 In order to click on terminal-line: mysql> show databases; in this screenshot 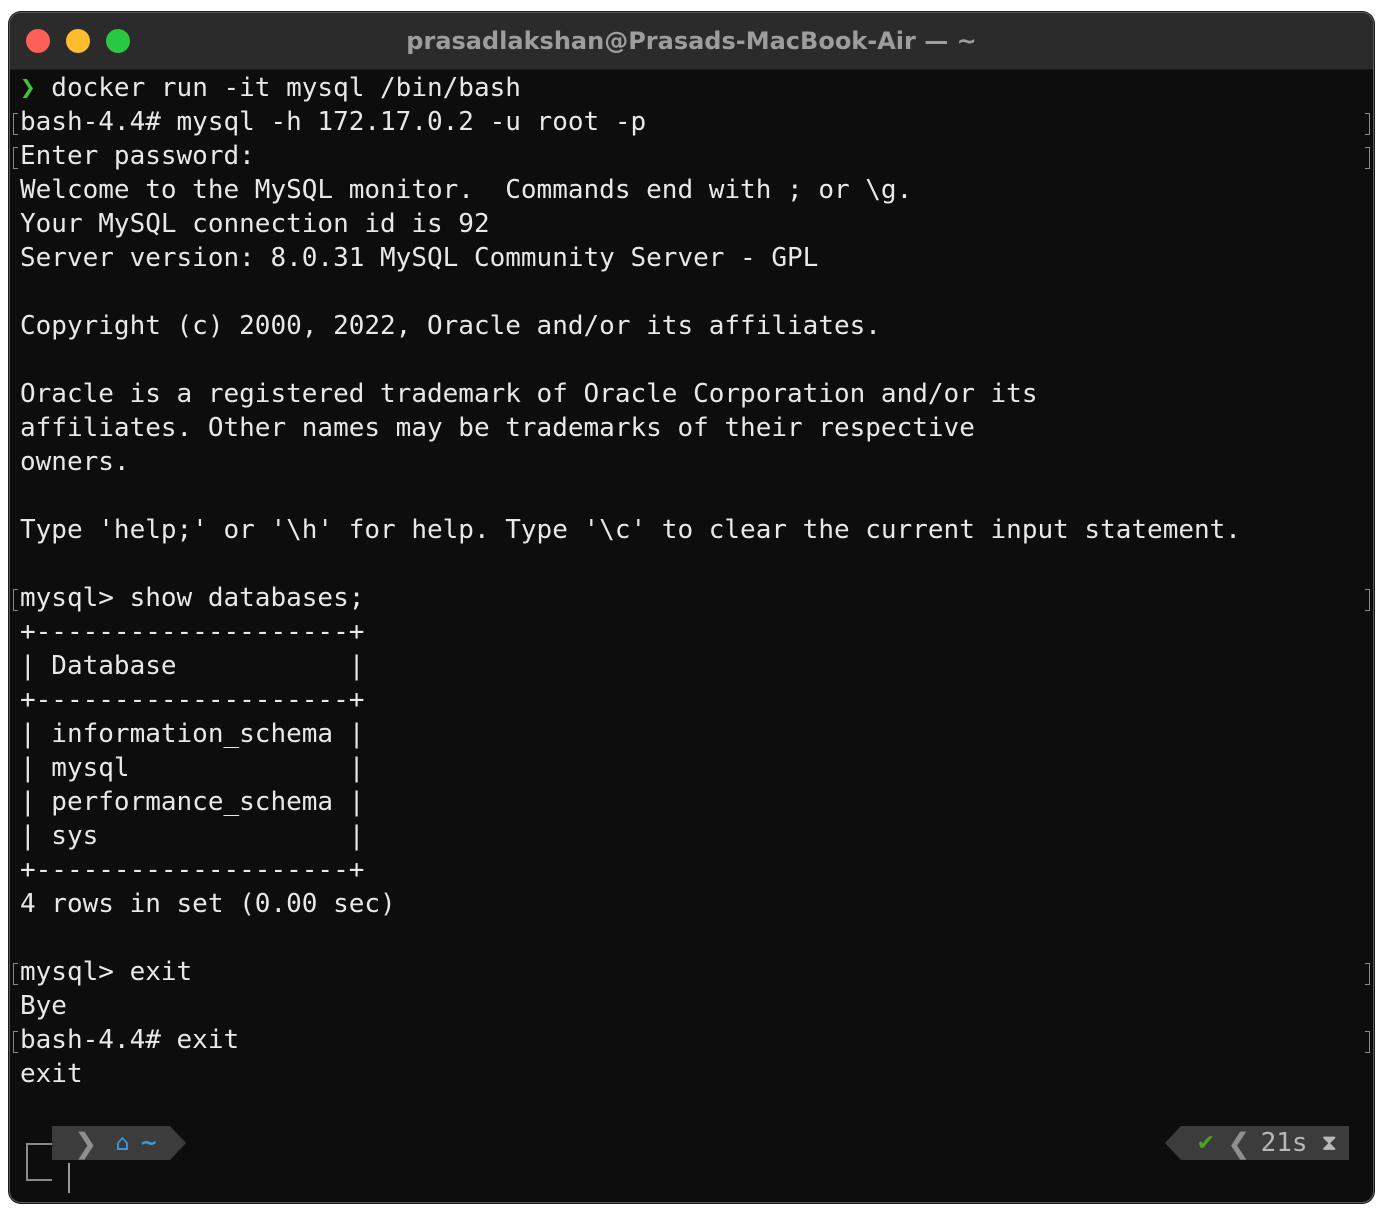, I will do `click(192, 598)`.